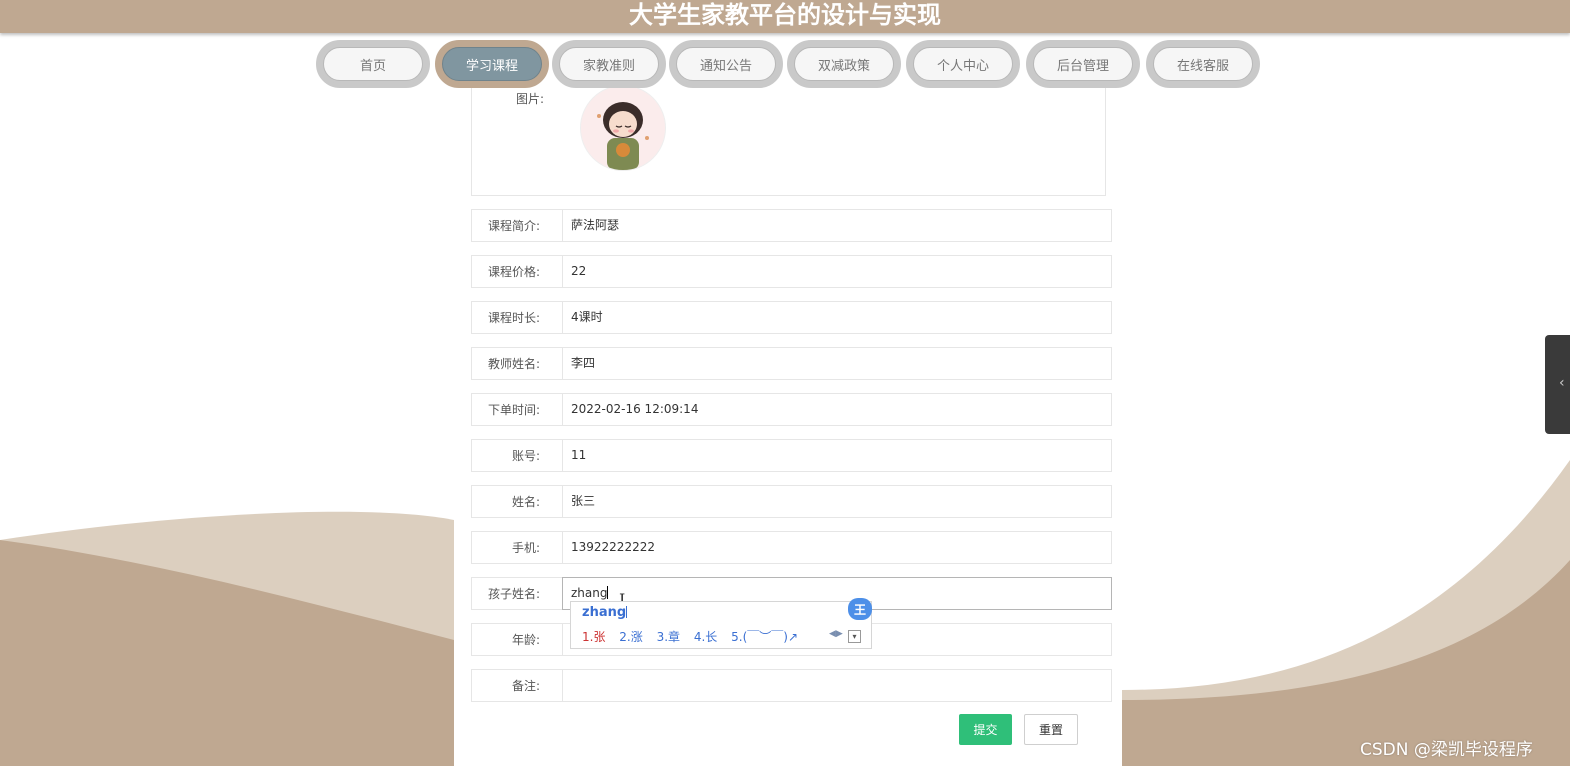 Image resolution: width=1570 pixels, height=766 pixels. I want to click on ime-candidate: 5.(￣︶￣)↗, so click(764, 637).